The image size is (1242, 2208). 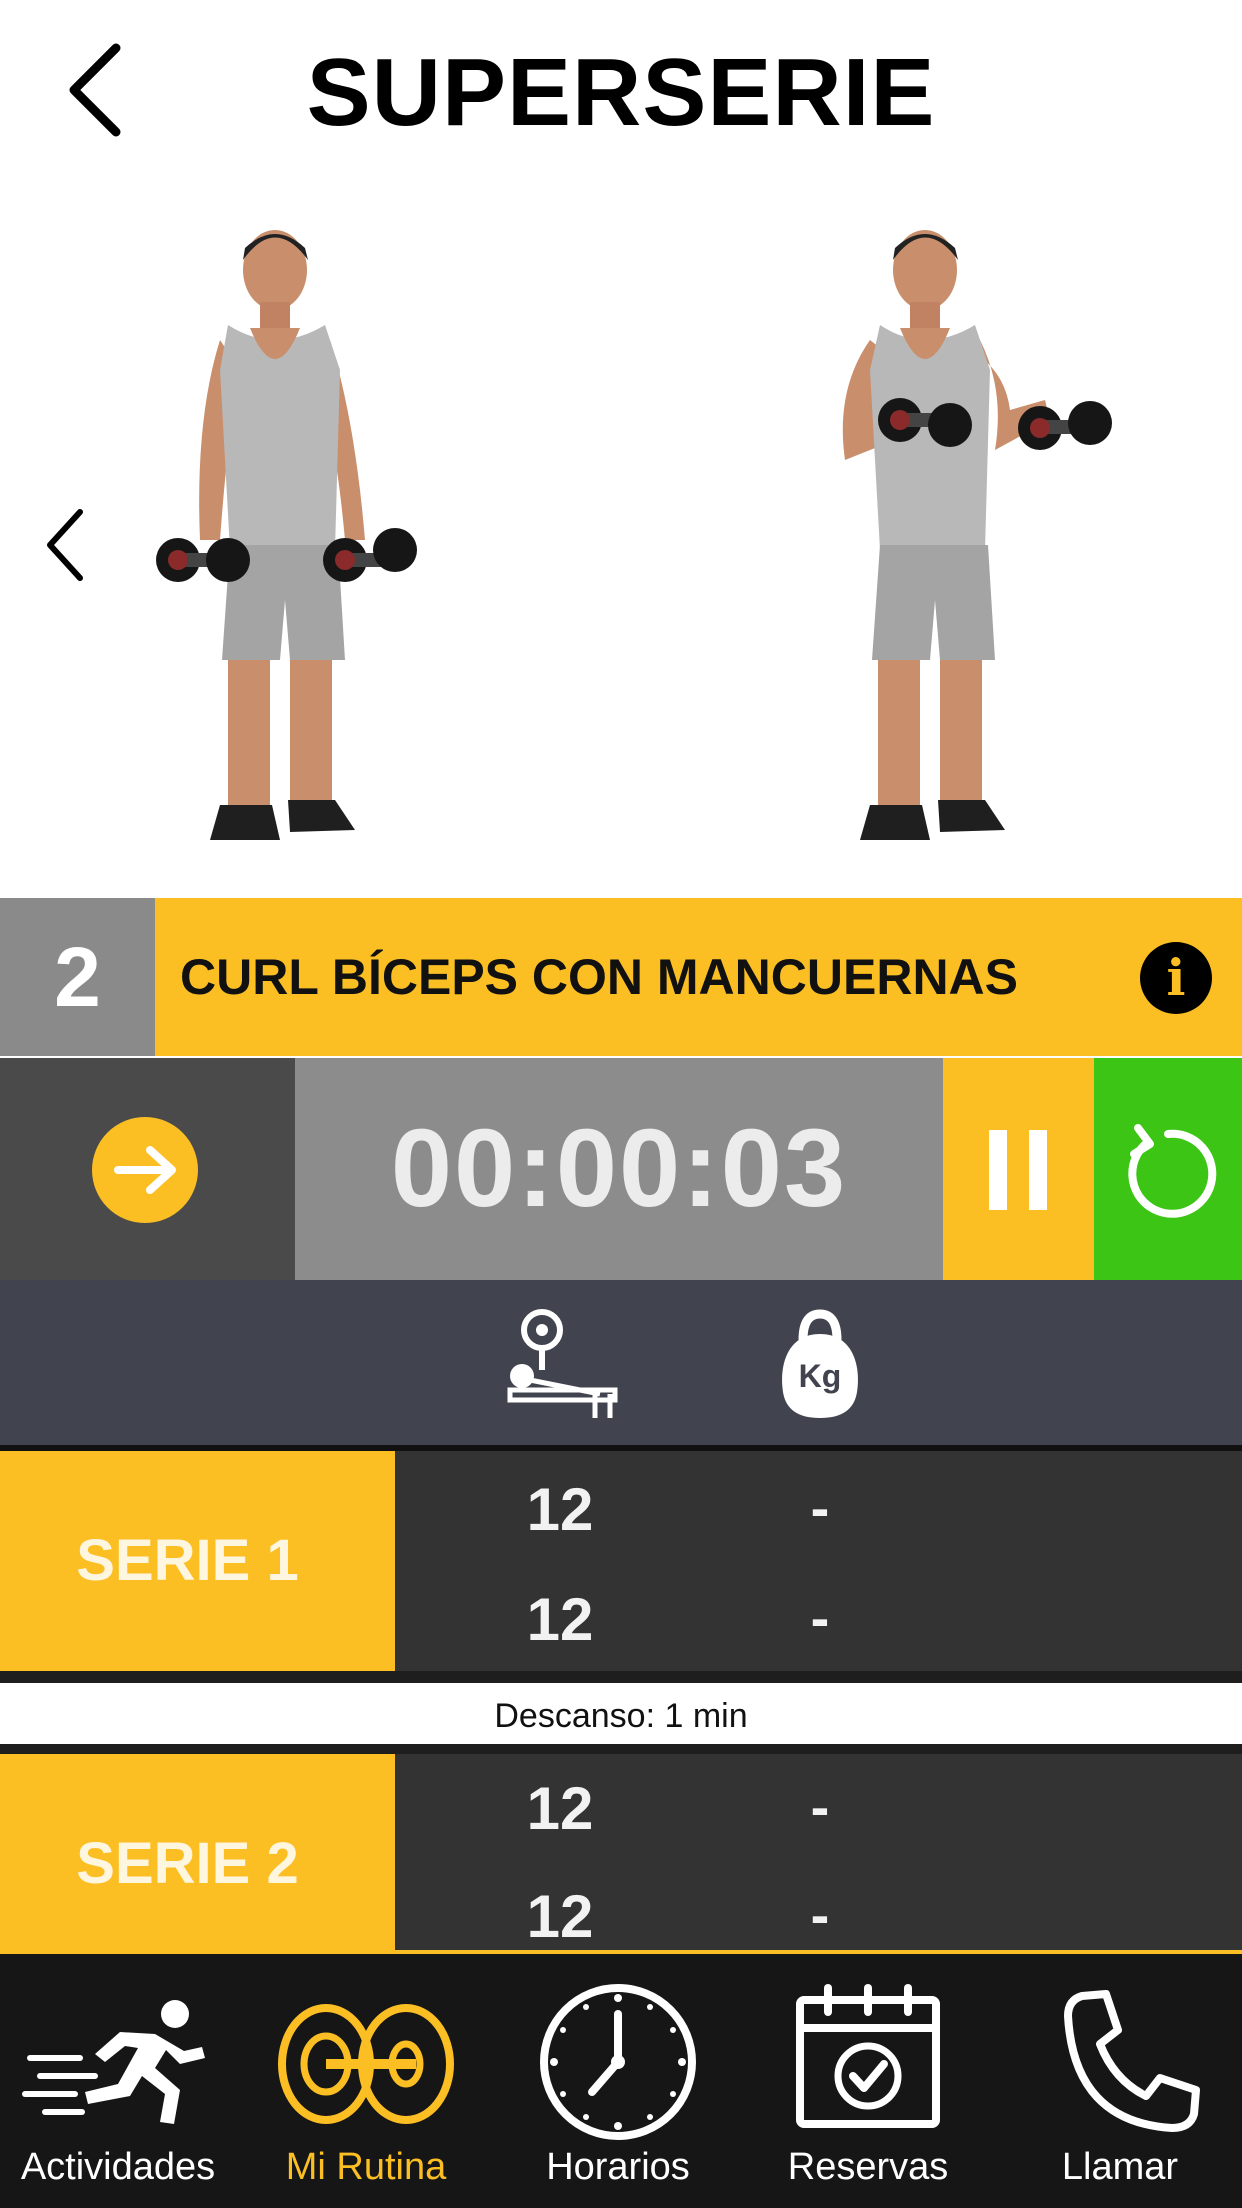 I want to click on kg-label: Kg, so click(x=820, y=1376).